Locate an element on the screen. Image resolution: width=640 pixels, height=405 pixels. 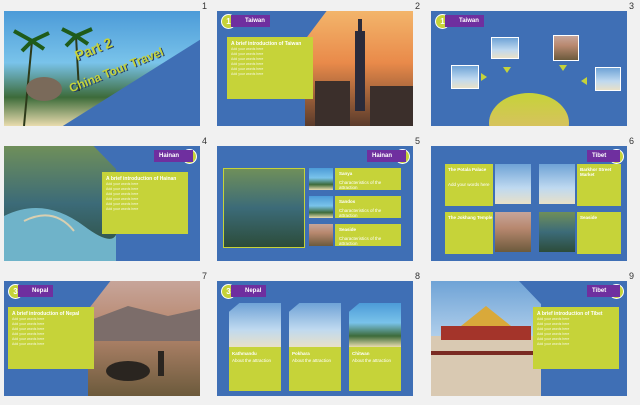
slide-number: 3 is located at coordinates (631, 6).